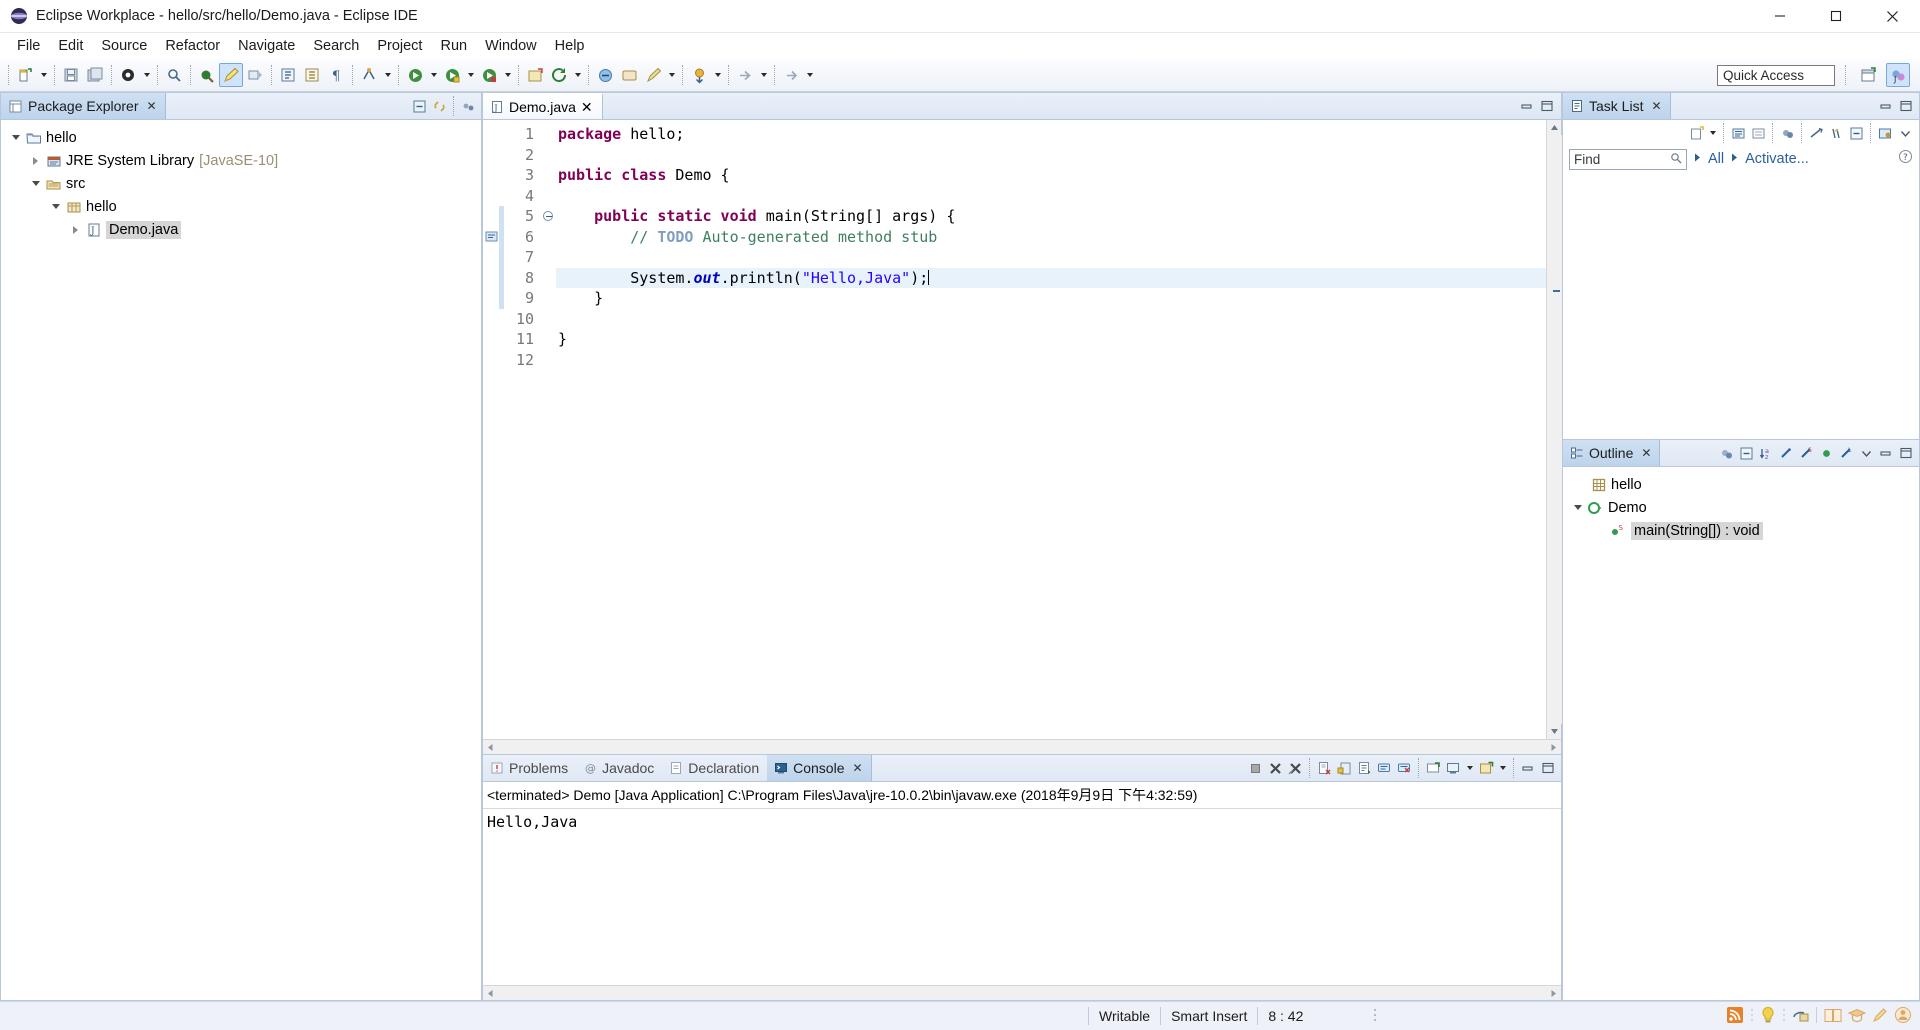  I want to click on help-icon: ?, so click(1905, 159).